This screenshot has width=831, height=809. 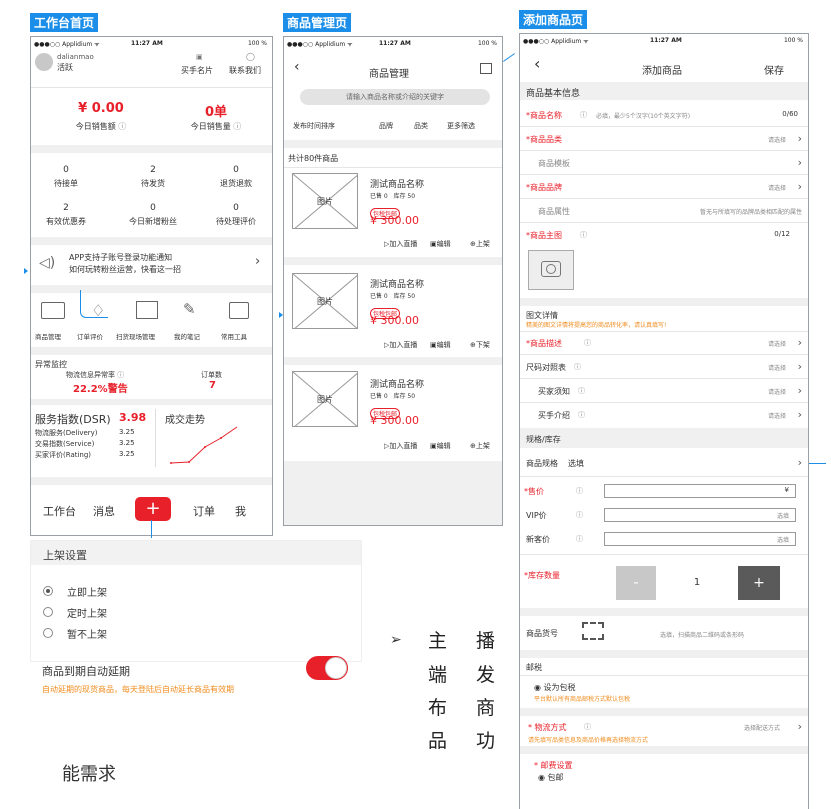 What do you see at coordinates (48, 612) in the screenshot?
I see `radio-scheduled` at bounding box center [48, 612].